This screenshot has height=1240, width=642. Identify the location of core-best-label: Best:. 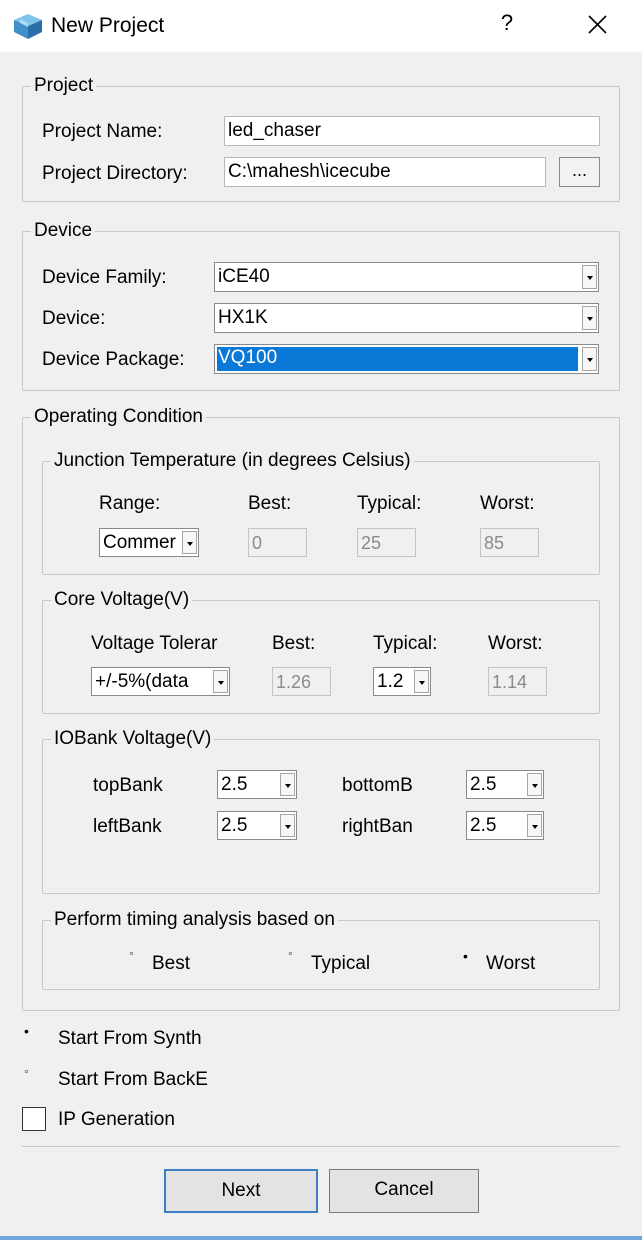
(294, 643).